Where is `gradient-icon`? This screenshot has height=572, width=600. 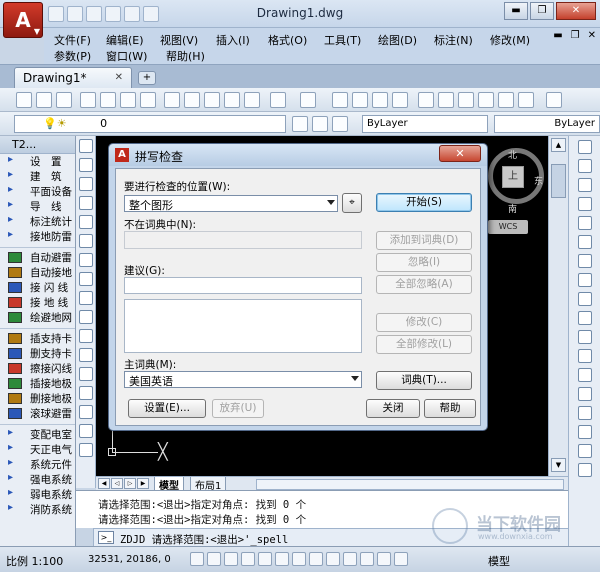 gradient-icon is located at coordinates (85, 431).